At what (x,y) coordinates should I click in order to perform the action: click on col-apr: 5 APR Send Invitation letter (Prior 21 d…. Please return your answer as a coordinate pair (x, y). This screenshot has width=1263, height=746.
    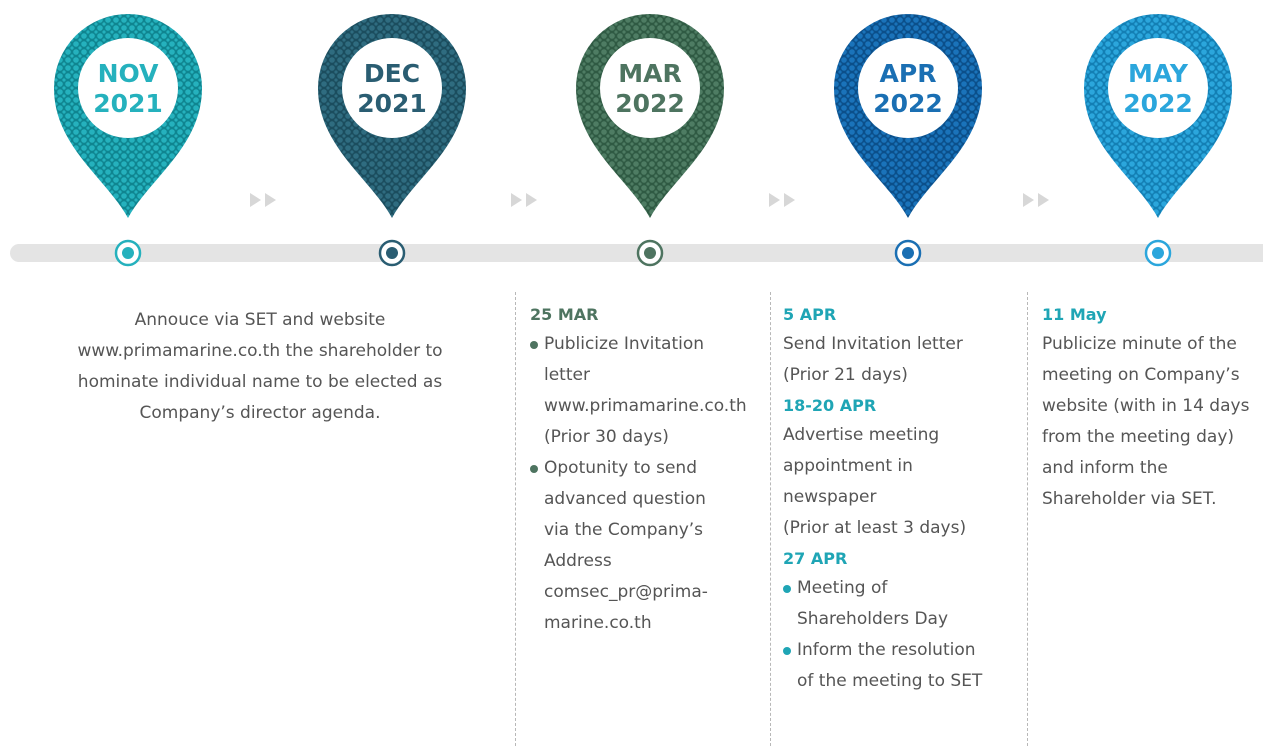
    Looking at the image, I should click on (903, 498).